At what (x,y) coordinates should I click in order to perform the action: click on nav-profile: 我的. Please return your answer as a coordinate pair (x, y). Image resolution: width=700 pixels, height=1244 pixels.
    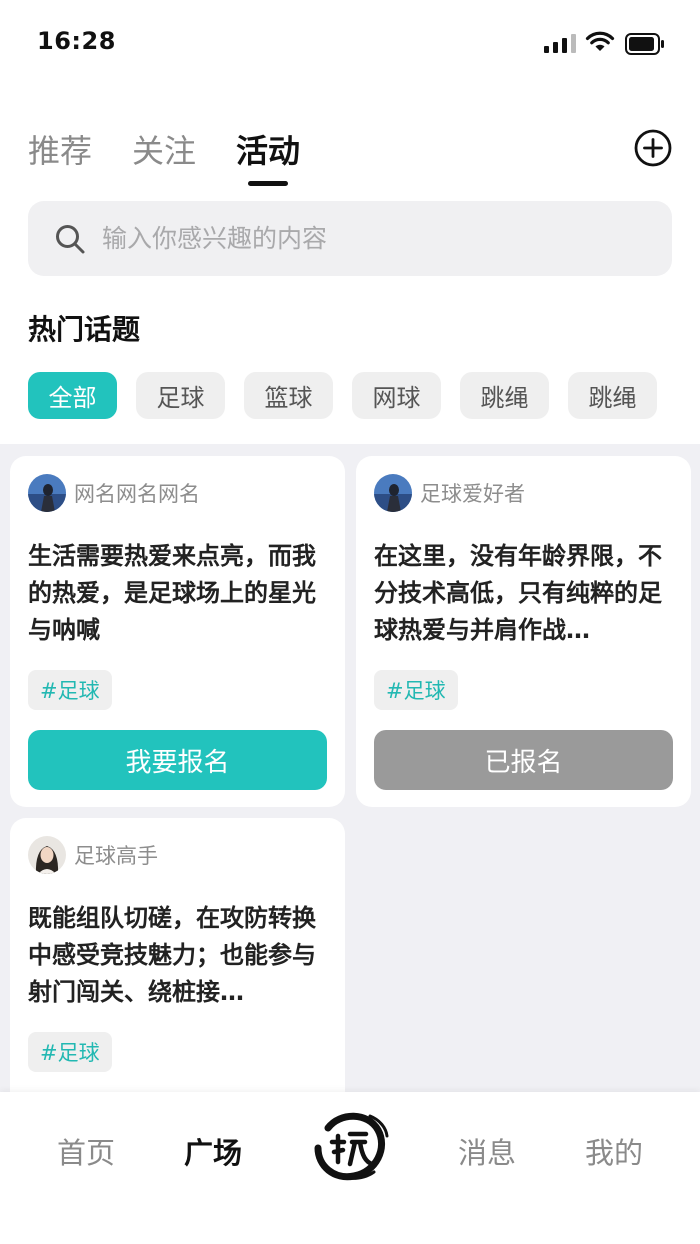
    Looking at the image, I should click on (614, 1151).